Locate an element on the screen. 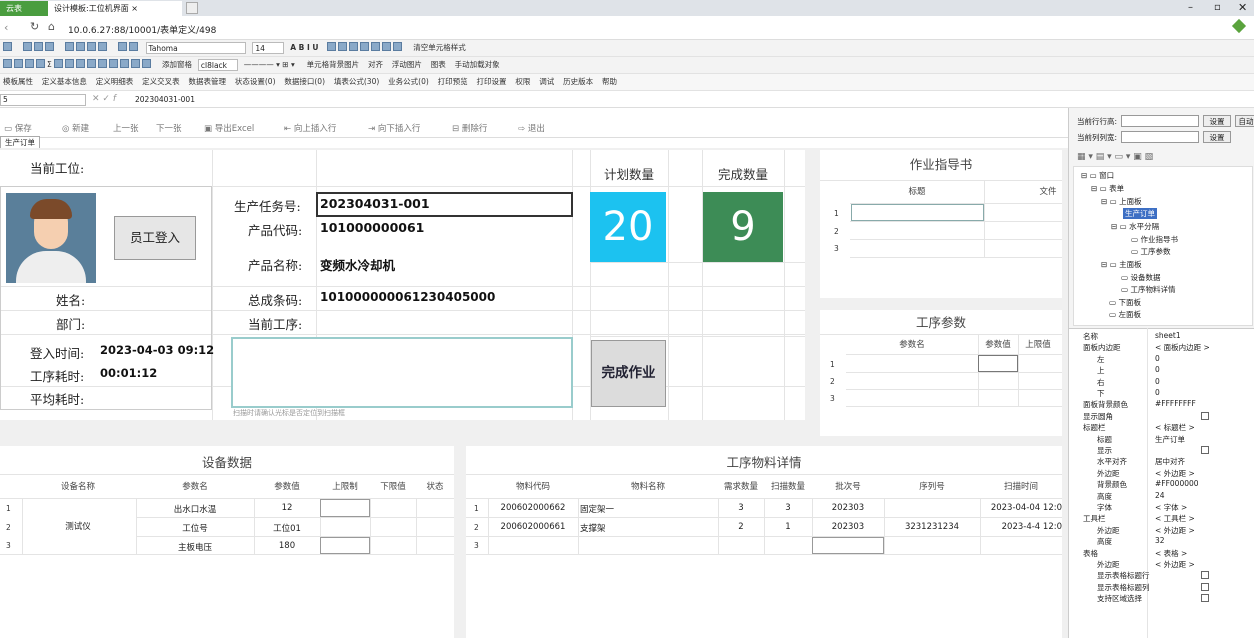 The image size is (1254, 638). minimize-button: – is located at coordinates (1190, 7).